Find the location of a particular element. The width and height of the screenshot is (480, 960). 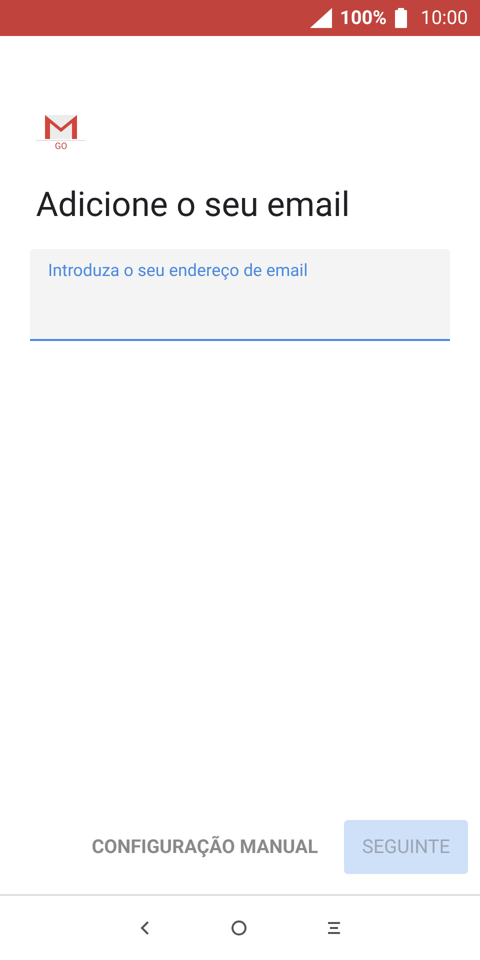

envelope-icon is located at coordinates (61, 127).